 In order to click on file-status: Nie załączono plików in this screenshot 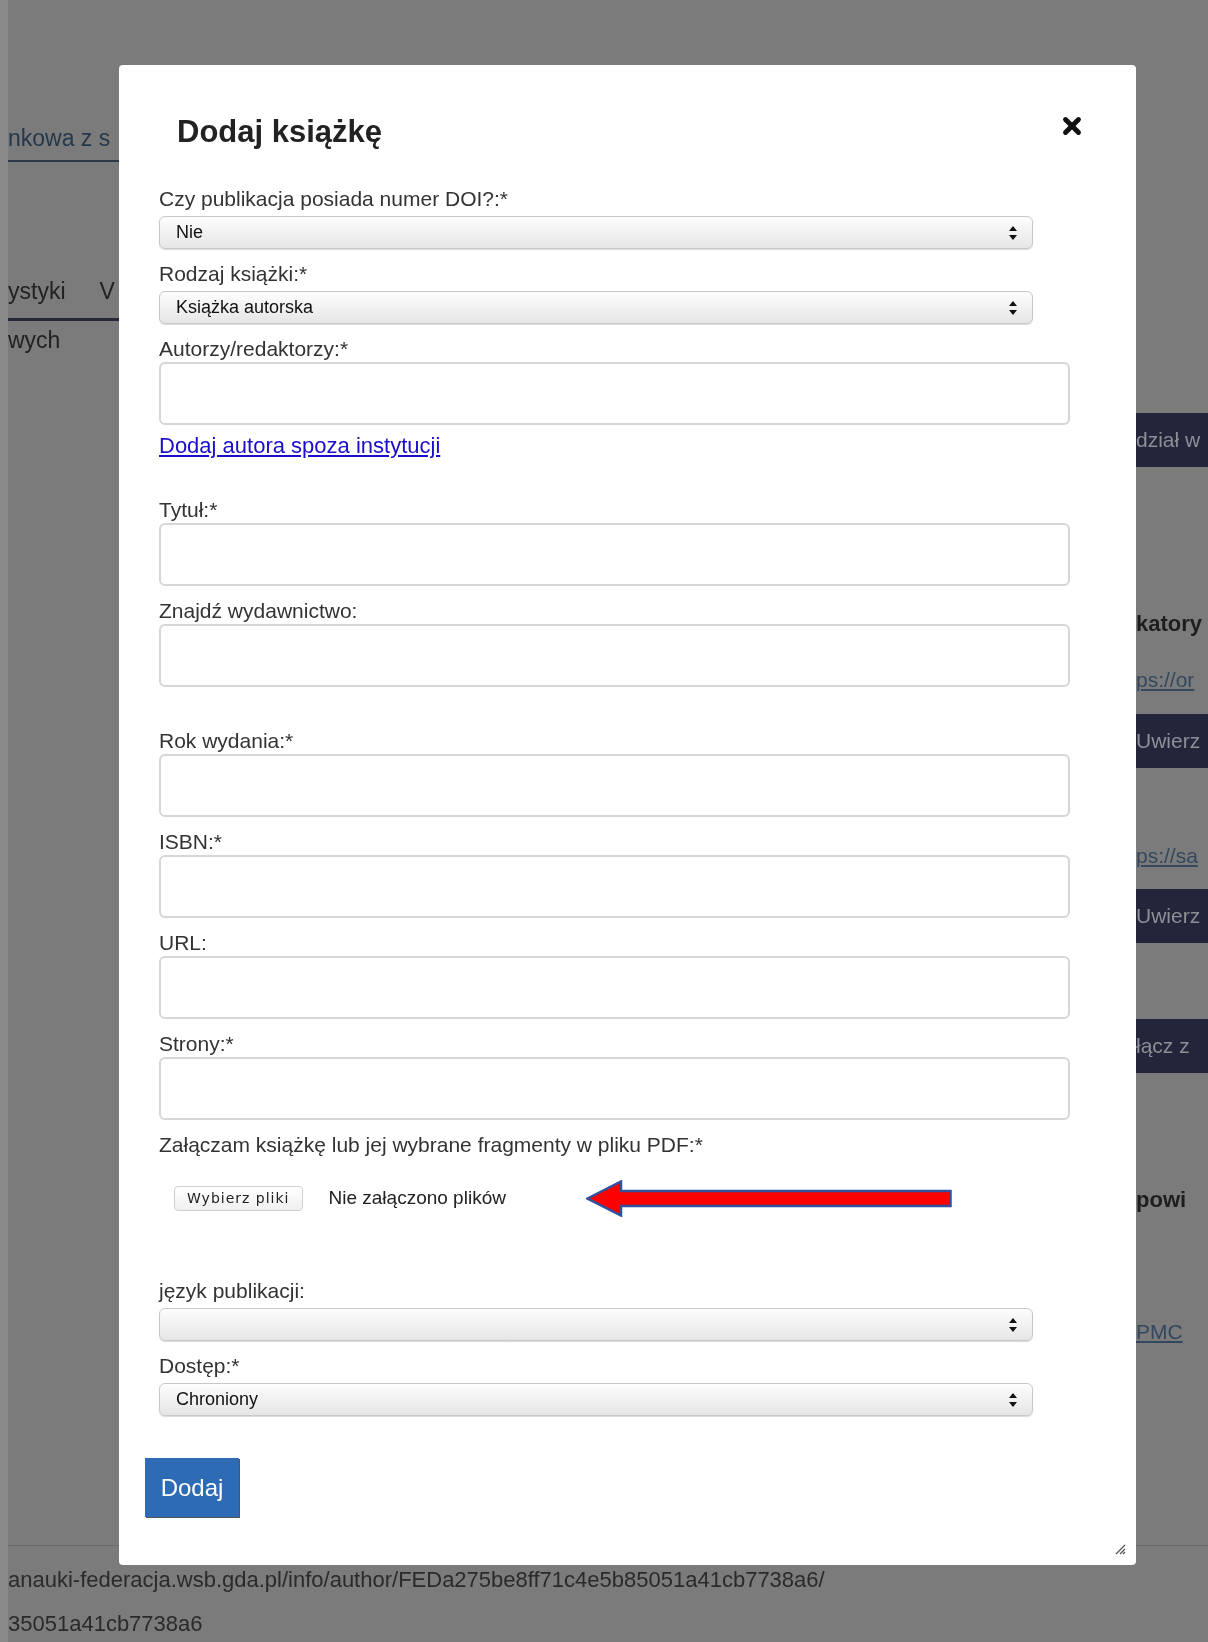, I will do `click(417, 1198)`.